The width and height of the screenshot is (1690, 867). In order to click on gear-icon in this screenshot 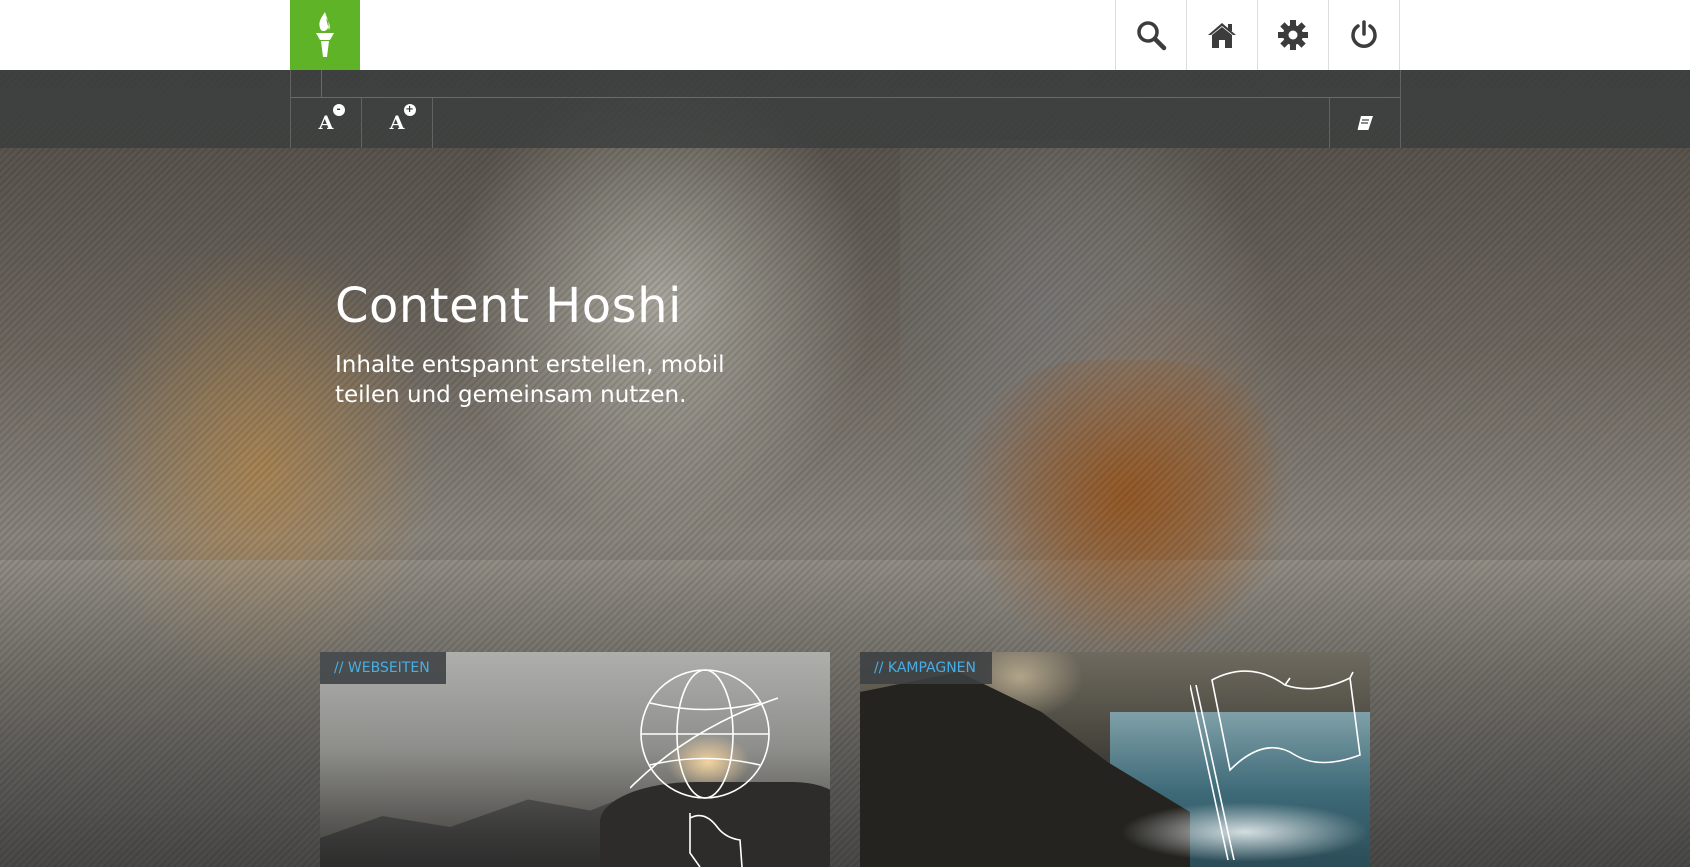, I will do `click(1293, 35)`.